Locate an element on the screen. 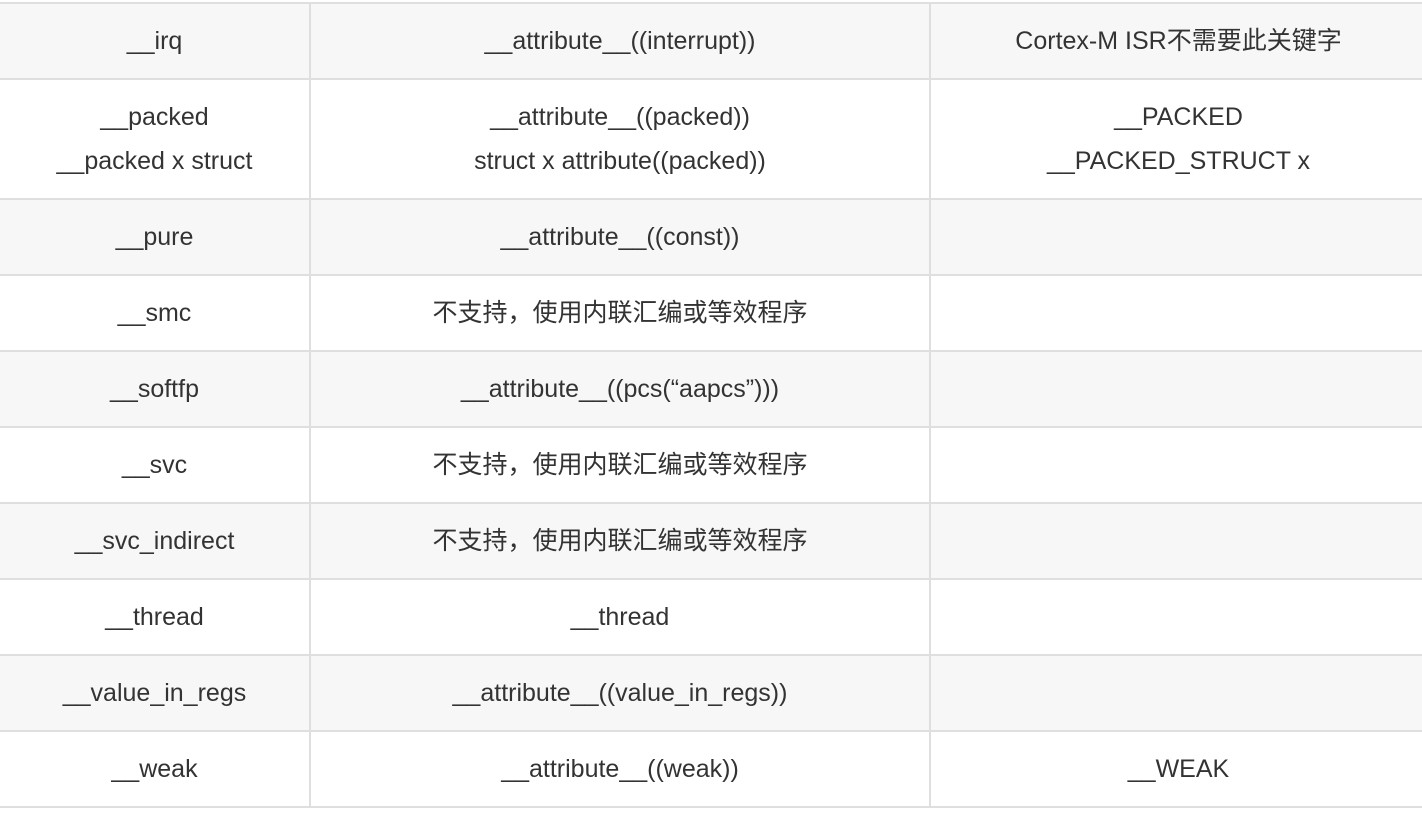 This screenshot has width=1422, height=826. cell-text: __weak is located at coordinates (154, 769).